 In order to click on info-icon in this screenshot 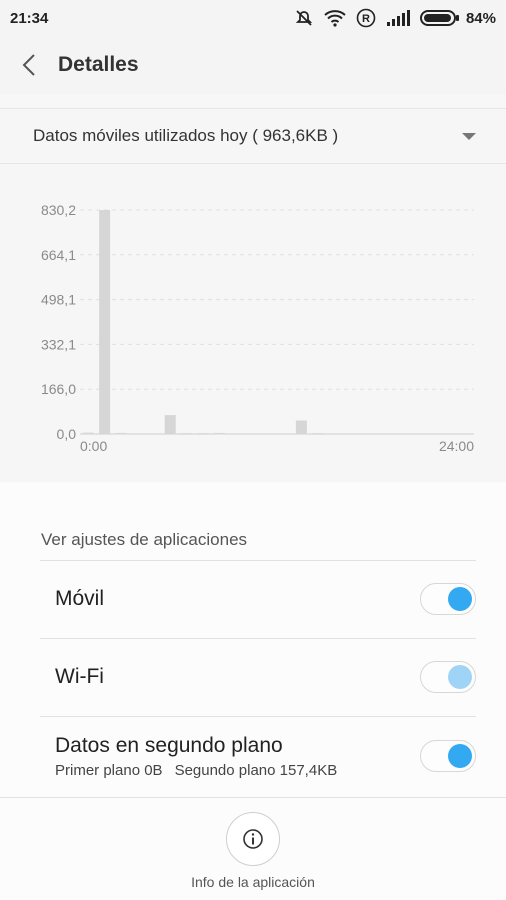, I will do `click(253, 839)`.